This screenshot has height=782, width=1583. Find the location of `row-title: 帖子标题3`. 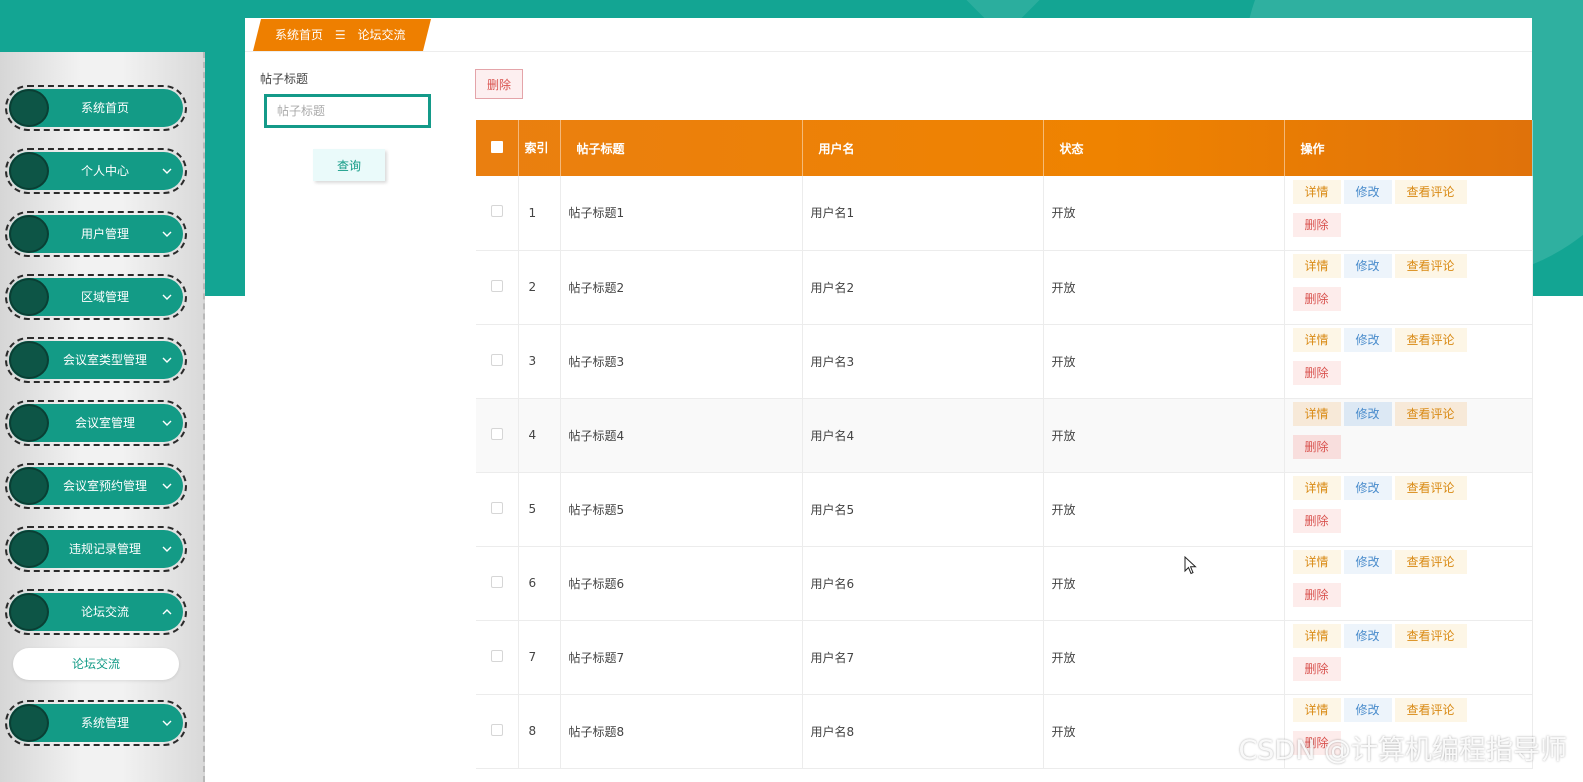

row-title: 帖子标题3 is located at coordinates (681, 361).